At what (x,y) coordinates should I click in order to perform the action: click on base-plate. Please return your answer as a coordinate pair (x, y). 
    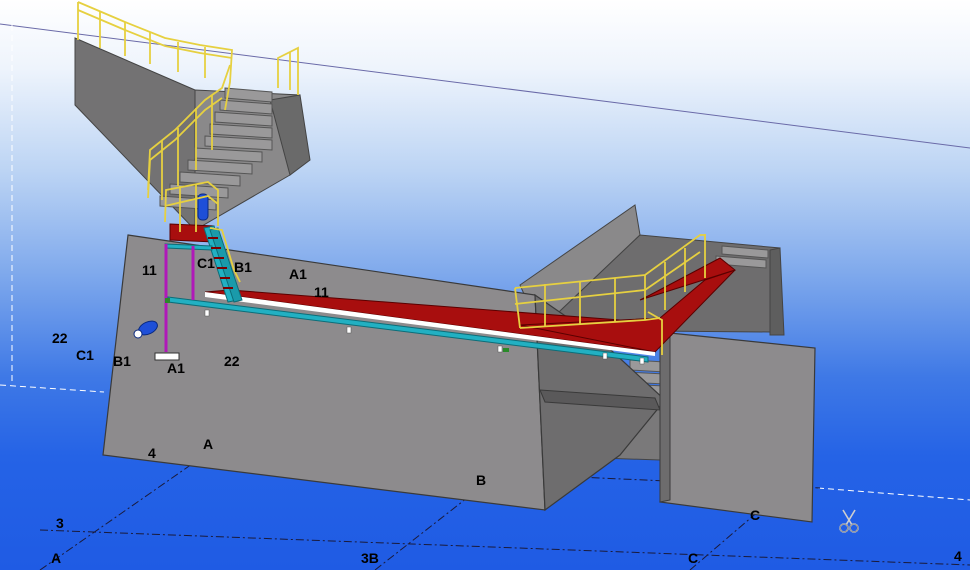
    Looking at the image, I should click on (167, 356).